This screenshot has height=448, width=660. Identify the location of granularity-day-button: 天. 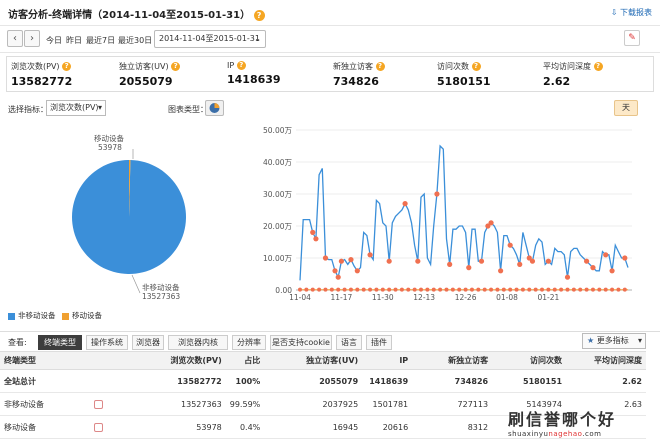
(626, 108).